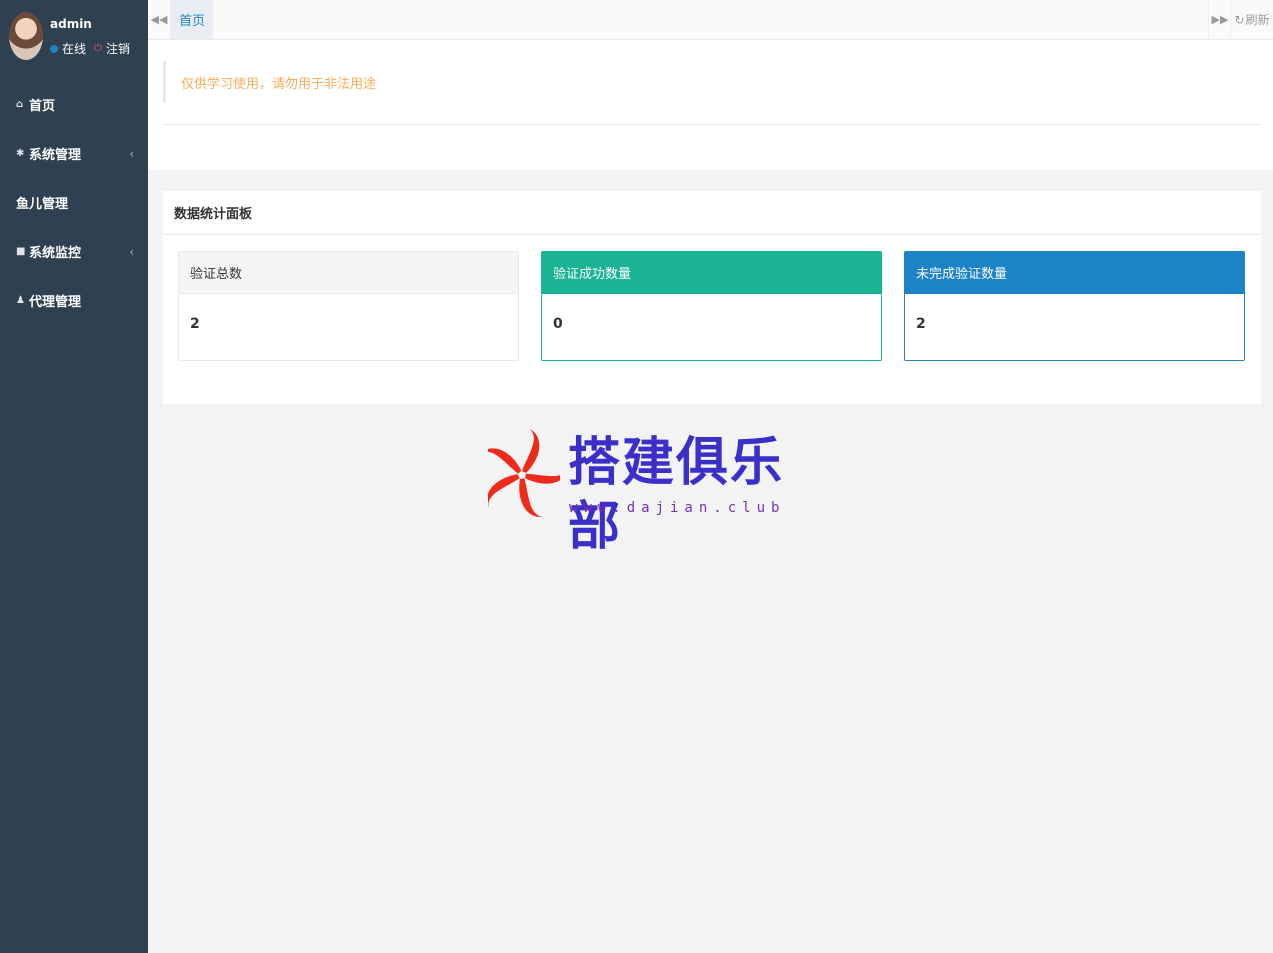 This screenshot has height=953, width=1273. I want to click on user-icon: ♟, so click(20, 300).